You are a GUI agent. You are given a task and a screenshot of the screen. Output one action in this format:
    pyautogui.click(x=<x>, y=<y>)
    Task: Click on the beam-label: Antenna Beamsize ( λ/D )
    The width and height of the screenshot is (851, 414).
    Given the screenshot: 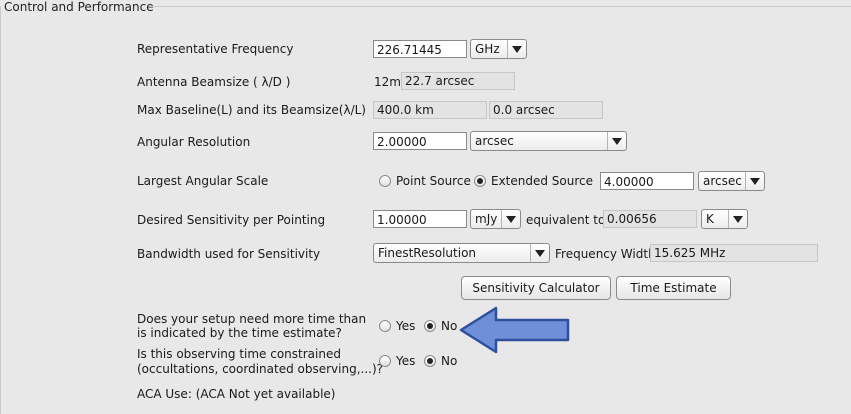 What is the action you would take?
    pyautogui.click(x=214, y=82)
    